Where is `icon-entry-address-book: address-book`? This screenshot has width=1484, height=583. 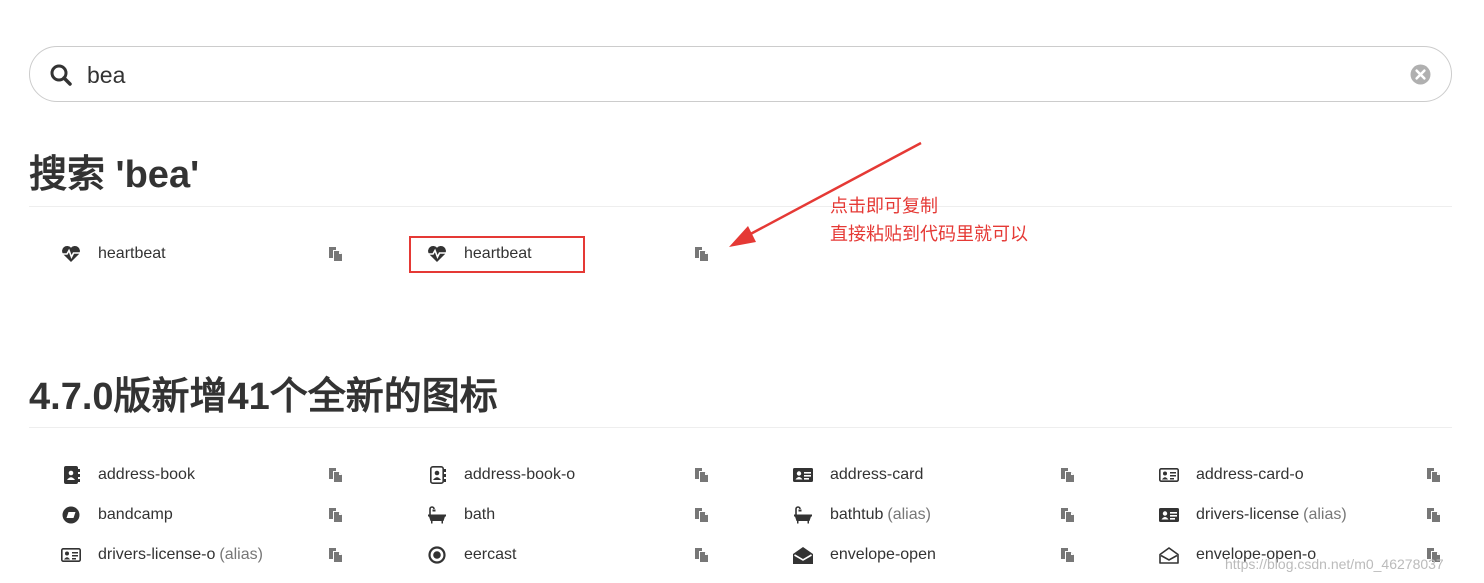
icon-entry-address-book: address-book is located at coordinates (211, 475).